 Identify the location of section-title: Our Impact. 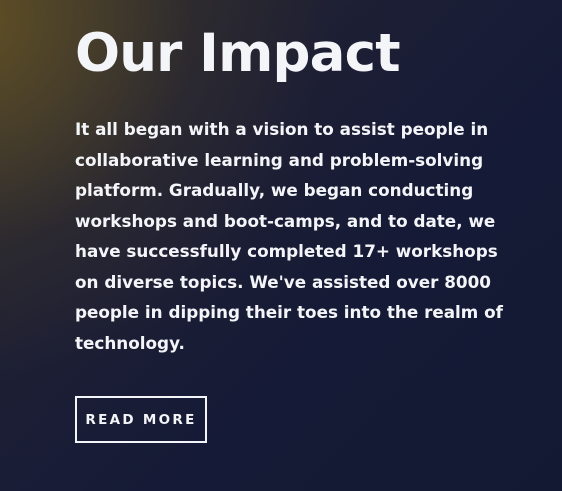
(238, 53).